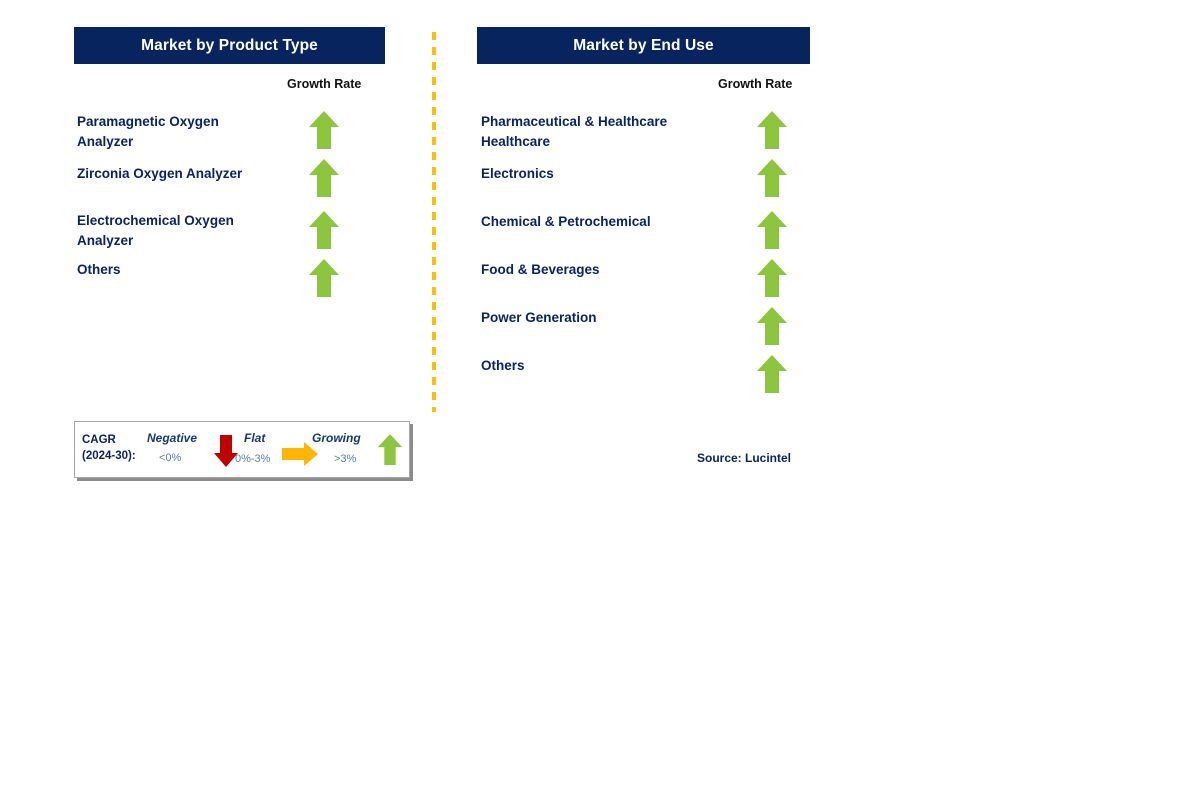 This screenshot has height=812, width=1186. I want to click on panel-header-end-use: Market by End Use, so click(643, 45).